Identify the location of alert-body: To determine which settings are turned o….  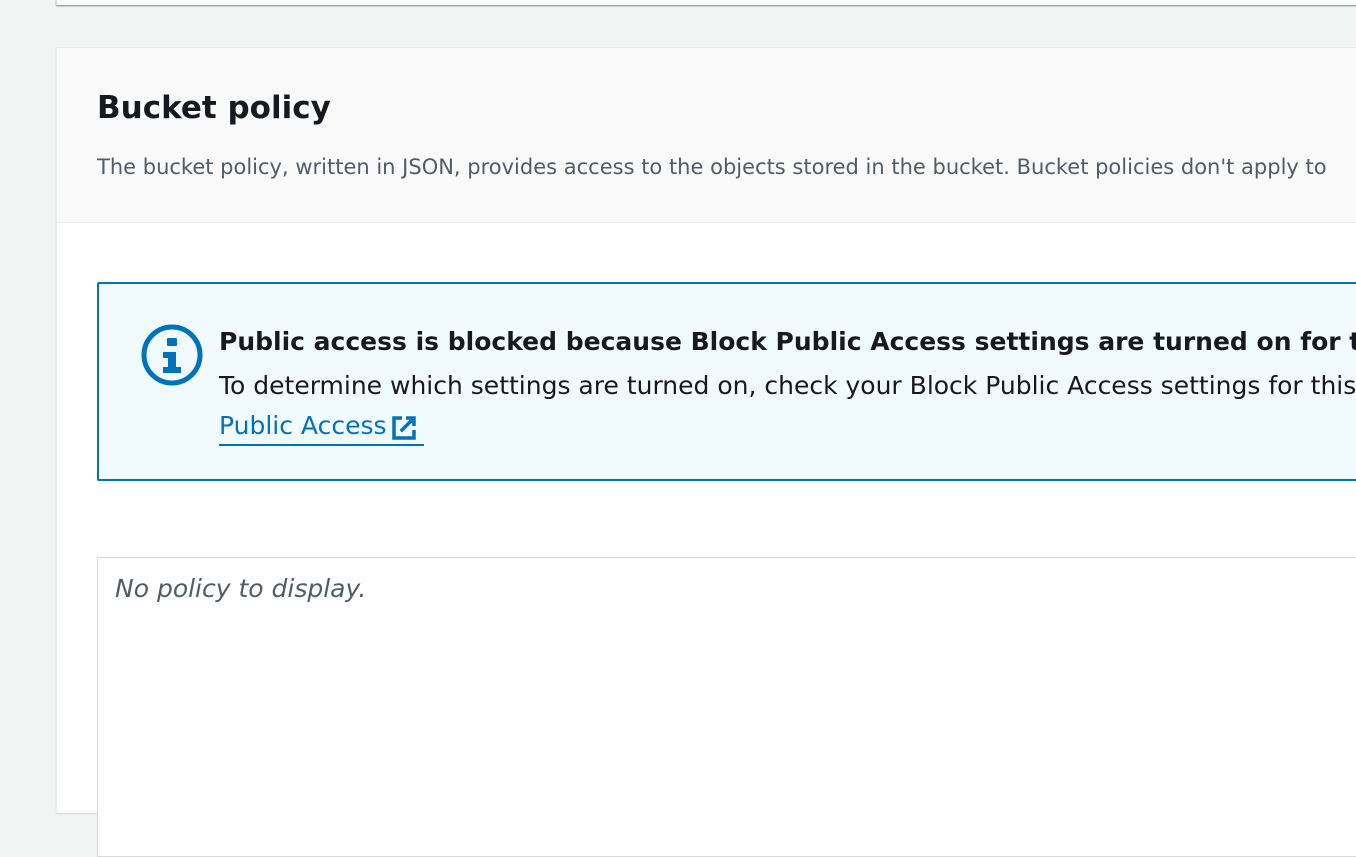
(787, 385).